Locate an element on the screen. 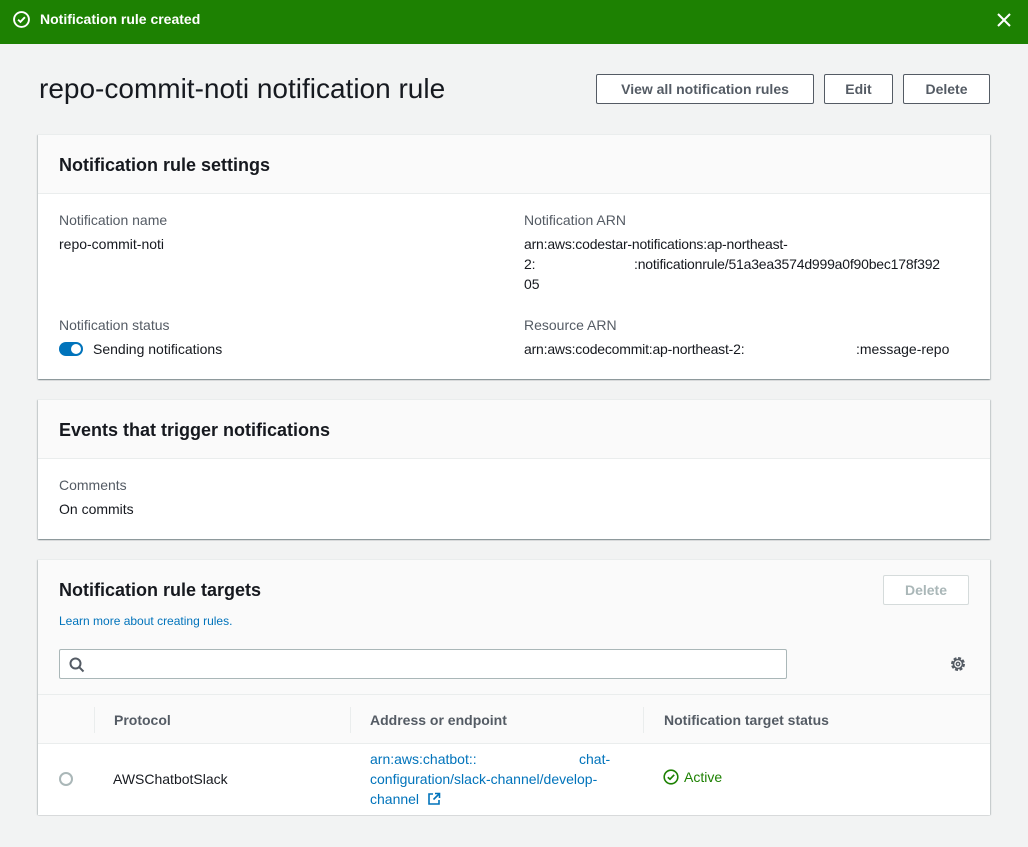 Image resolution: width=1028 pixels, height=847 pixels. events-panel-header: Events that trigger notifications is located at coordinates (514, 429).